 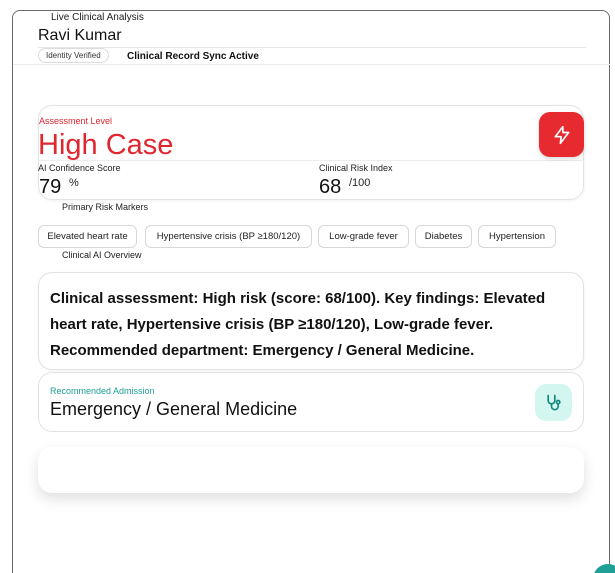 I want to click on risk-marker-chip: Elevated heart rate, so click(x=87, y=236).